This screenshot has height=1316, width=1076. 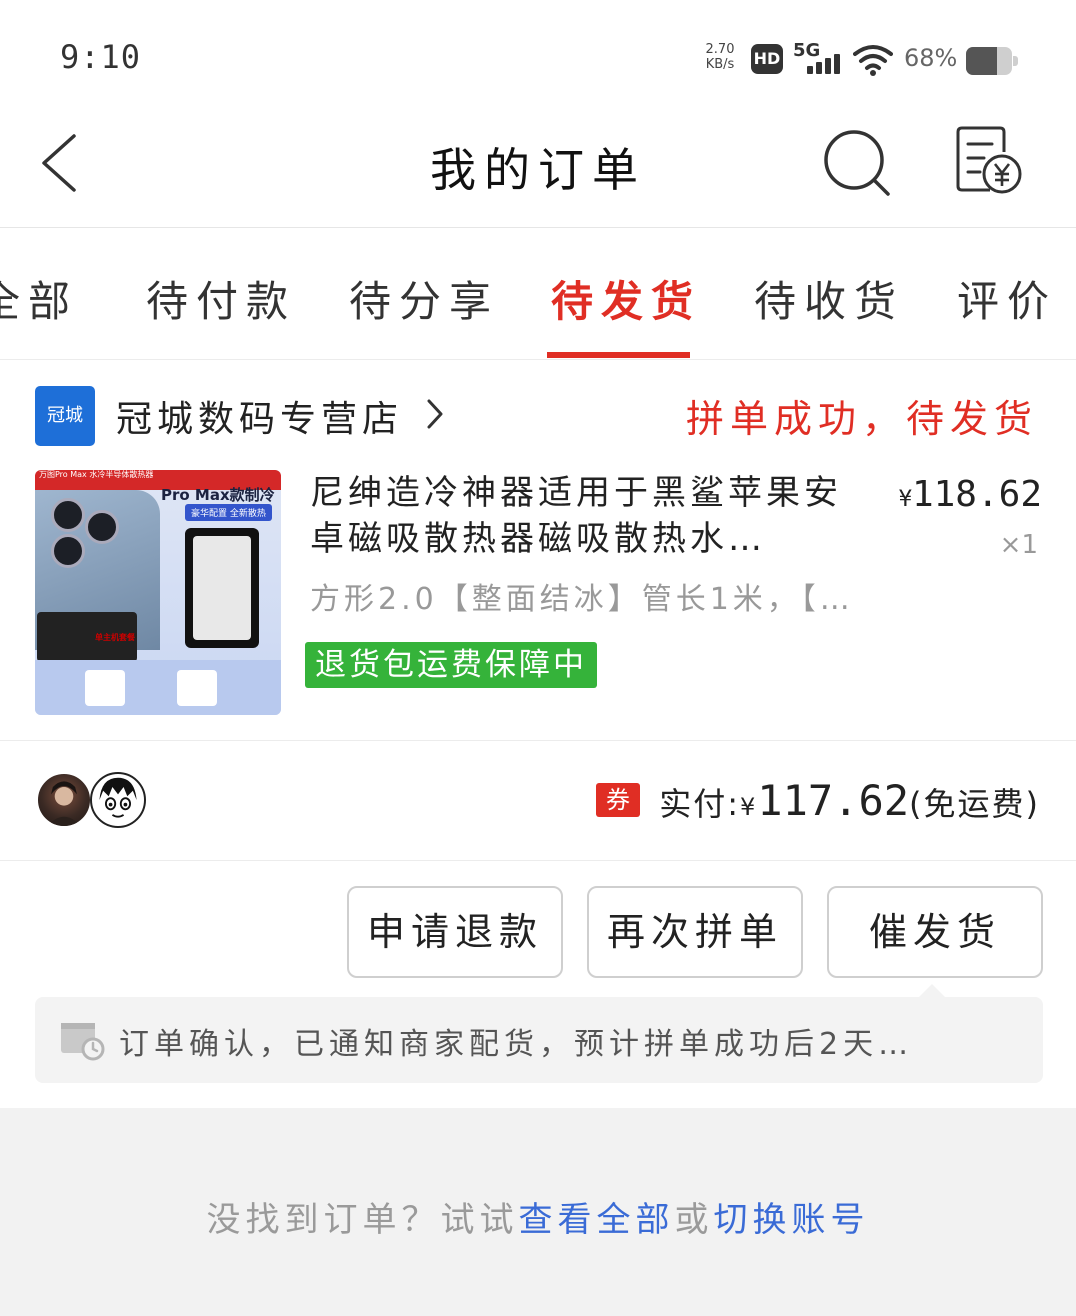 What do you see at coordinates (992, 61) in the screenshot?
I see `battery-icon` at bounding box center [992, 61].